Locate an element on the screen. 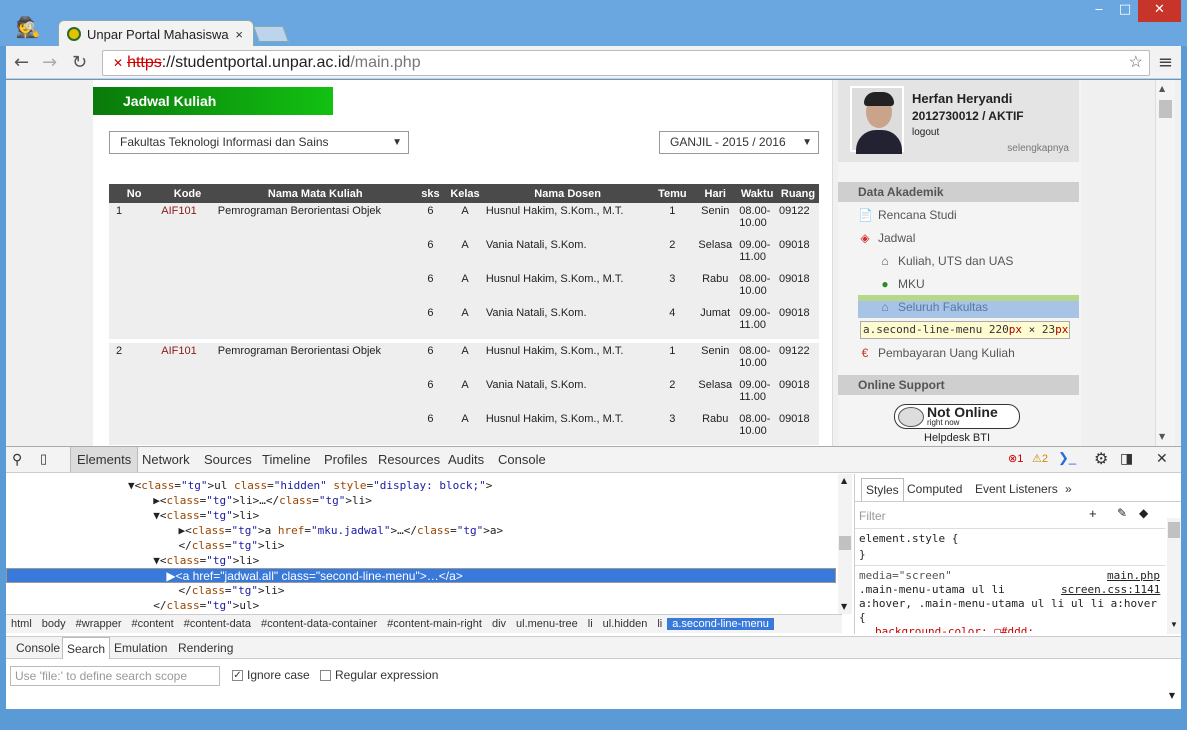 This screenshot has width=1187, height=730. breadcrumb-item: html is located at coordinates (21, 624).